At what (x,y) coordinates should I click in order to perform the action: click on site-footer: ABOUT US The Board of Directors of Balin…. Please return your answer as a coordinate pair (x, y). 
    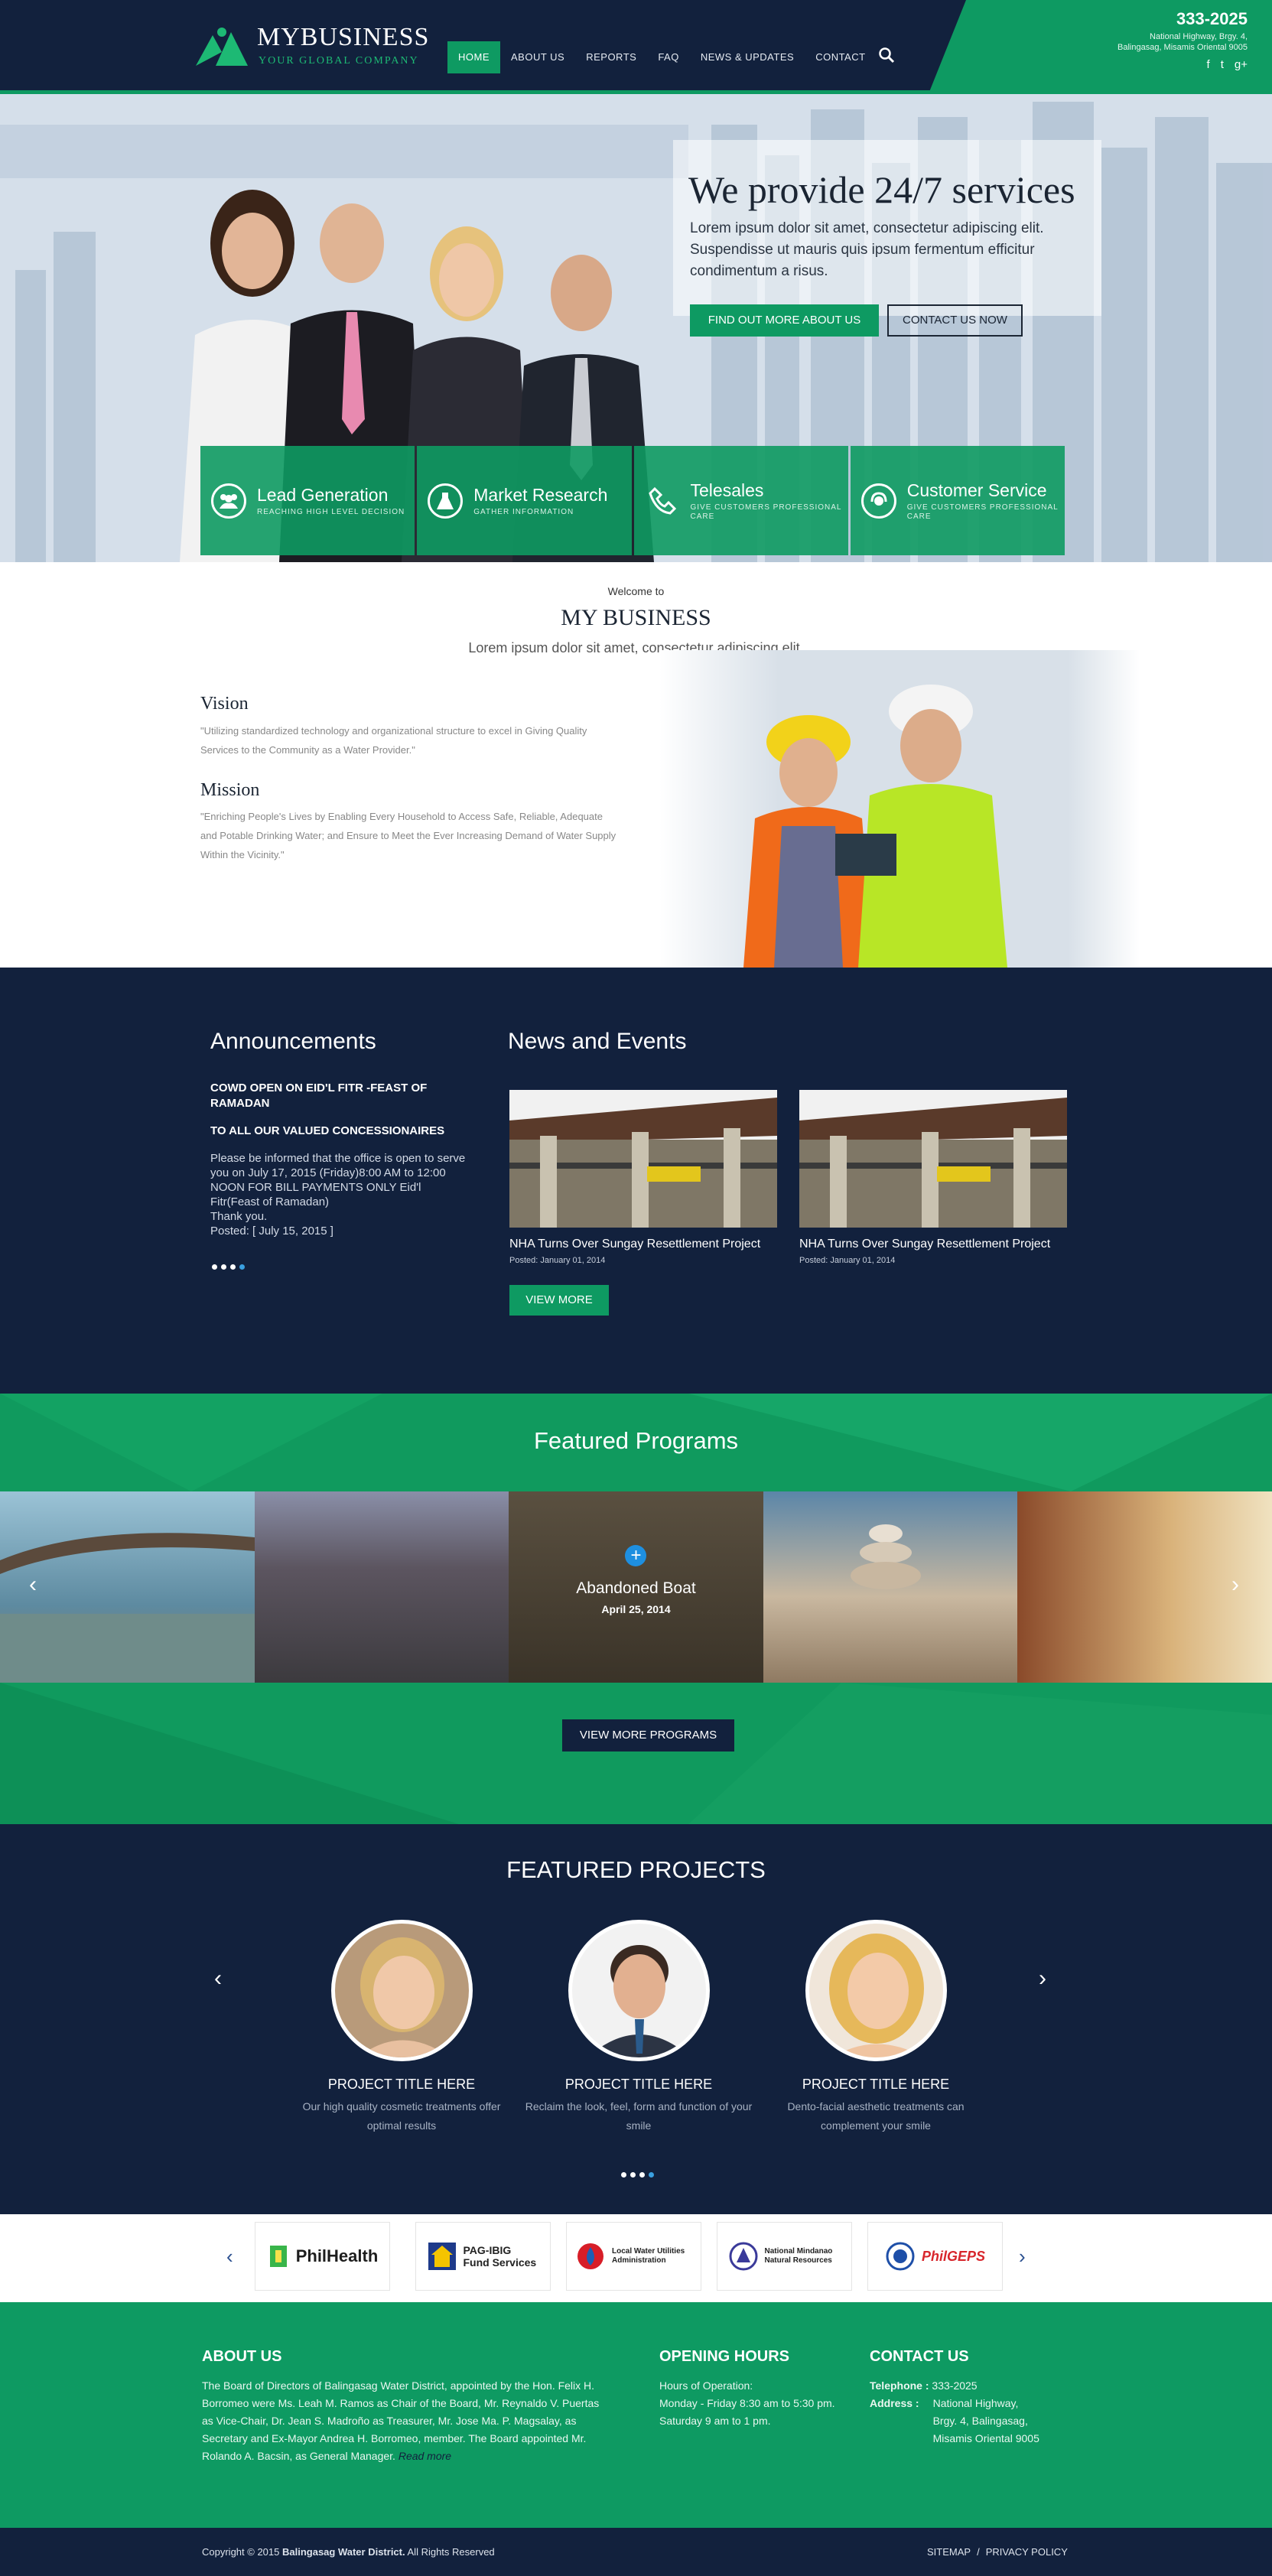
    Looking at the image, I should click on (636, 2415).